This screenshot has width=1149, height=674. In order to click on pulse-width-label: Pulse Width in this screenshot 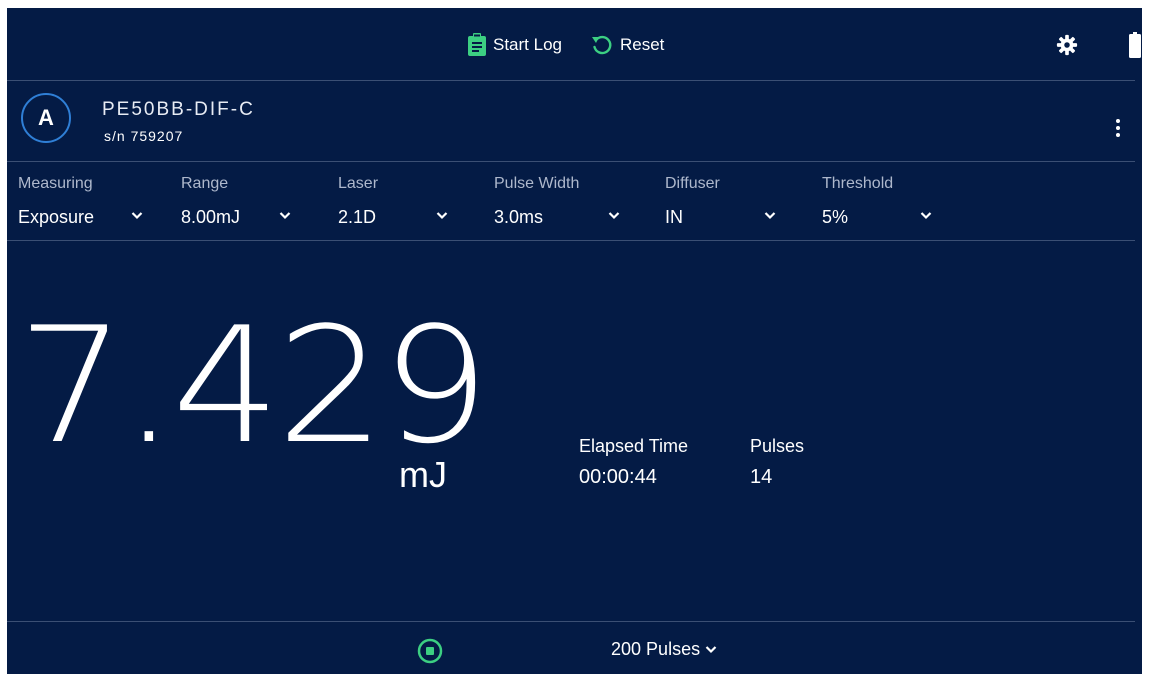, I will do `click(537, 183)`.